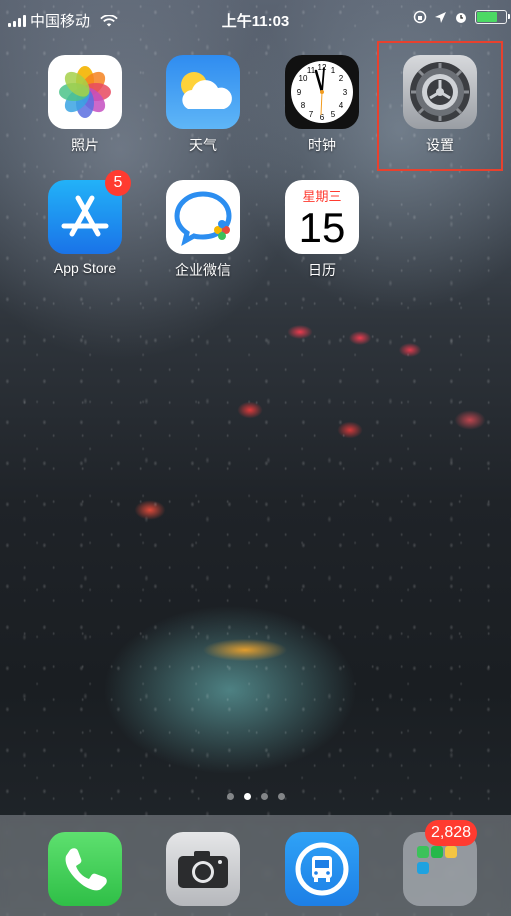 The height and width of the screenshot is (916, 511). What do you see at coordinates (255, 796) in the screenshot?
I see `page-indicator` at bounding box center [255, 796].